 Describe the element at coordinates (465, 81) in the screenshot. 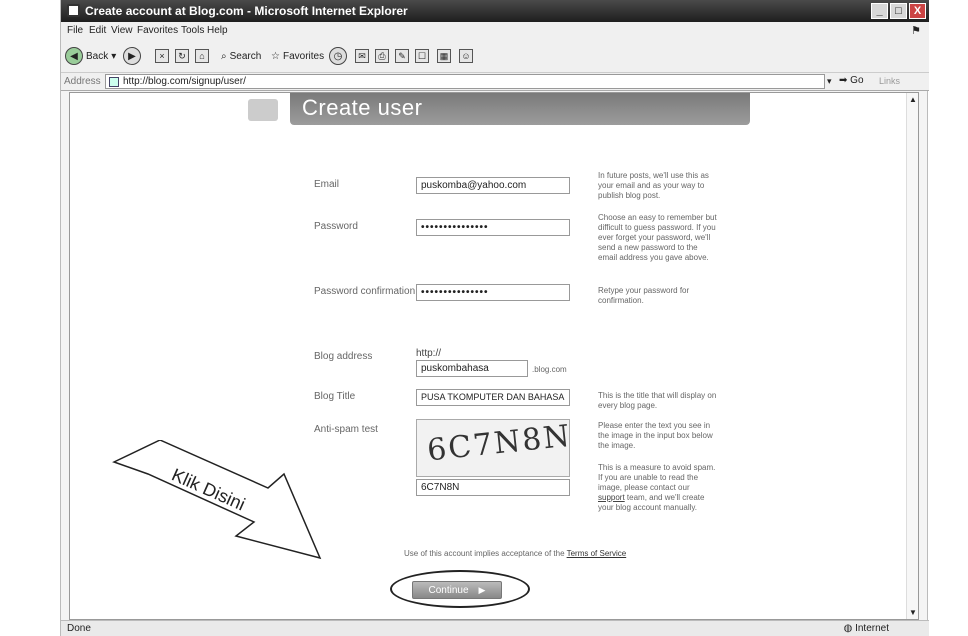

I see `address-input: http://blog.com/signup/user/` at that location.